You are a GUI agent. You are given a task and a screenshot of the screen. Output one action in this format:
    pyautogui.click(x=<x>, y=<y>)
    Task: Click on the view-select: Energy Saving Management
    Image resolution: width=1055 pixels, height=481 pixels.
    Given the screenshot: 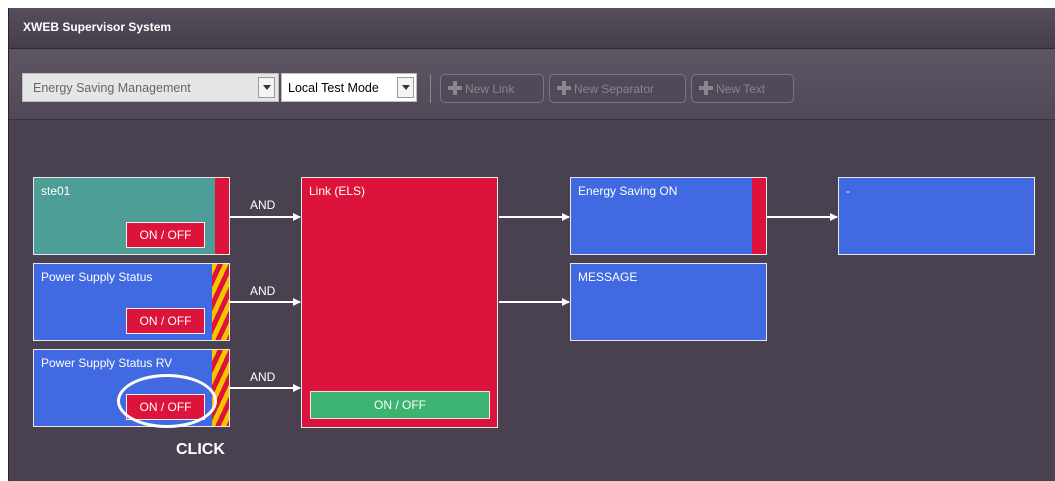 What is the action you would take?
    pyautogui.click(x=150, y=87)
    